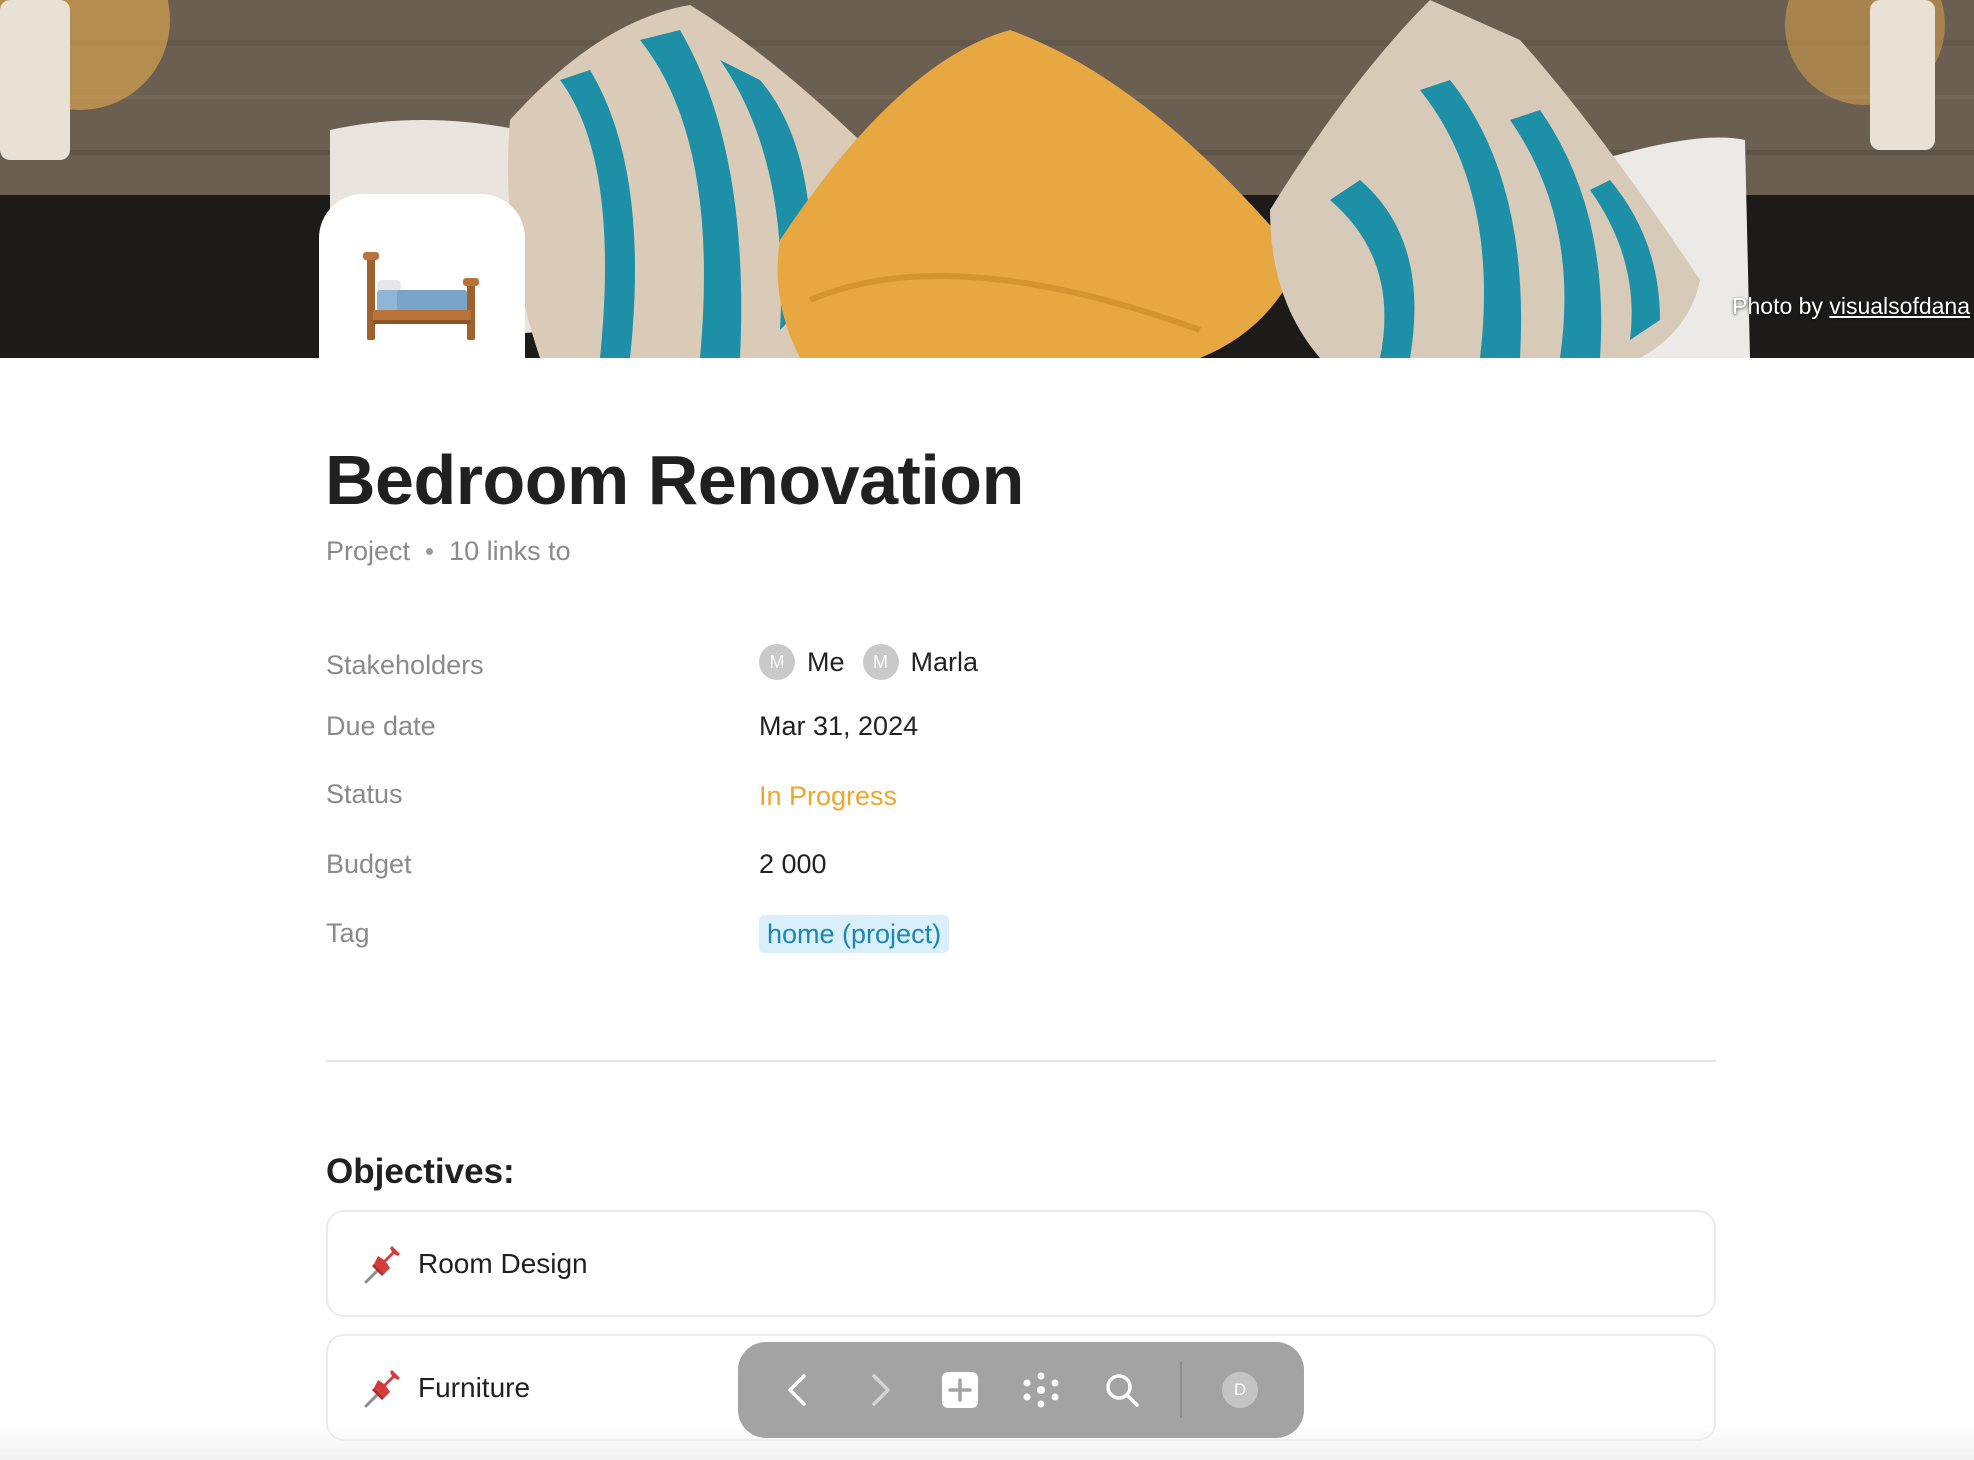 The width and height of the screenshot is (1974, 1460). I want to click on stakeholder-name: Me, so click(826, 662).